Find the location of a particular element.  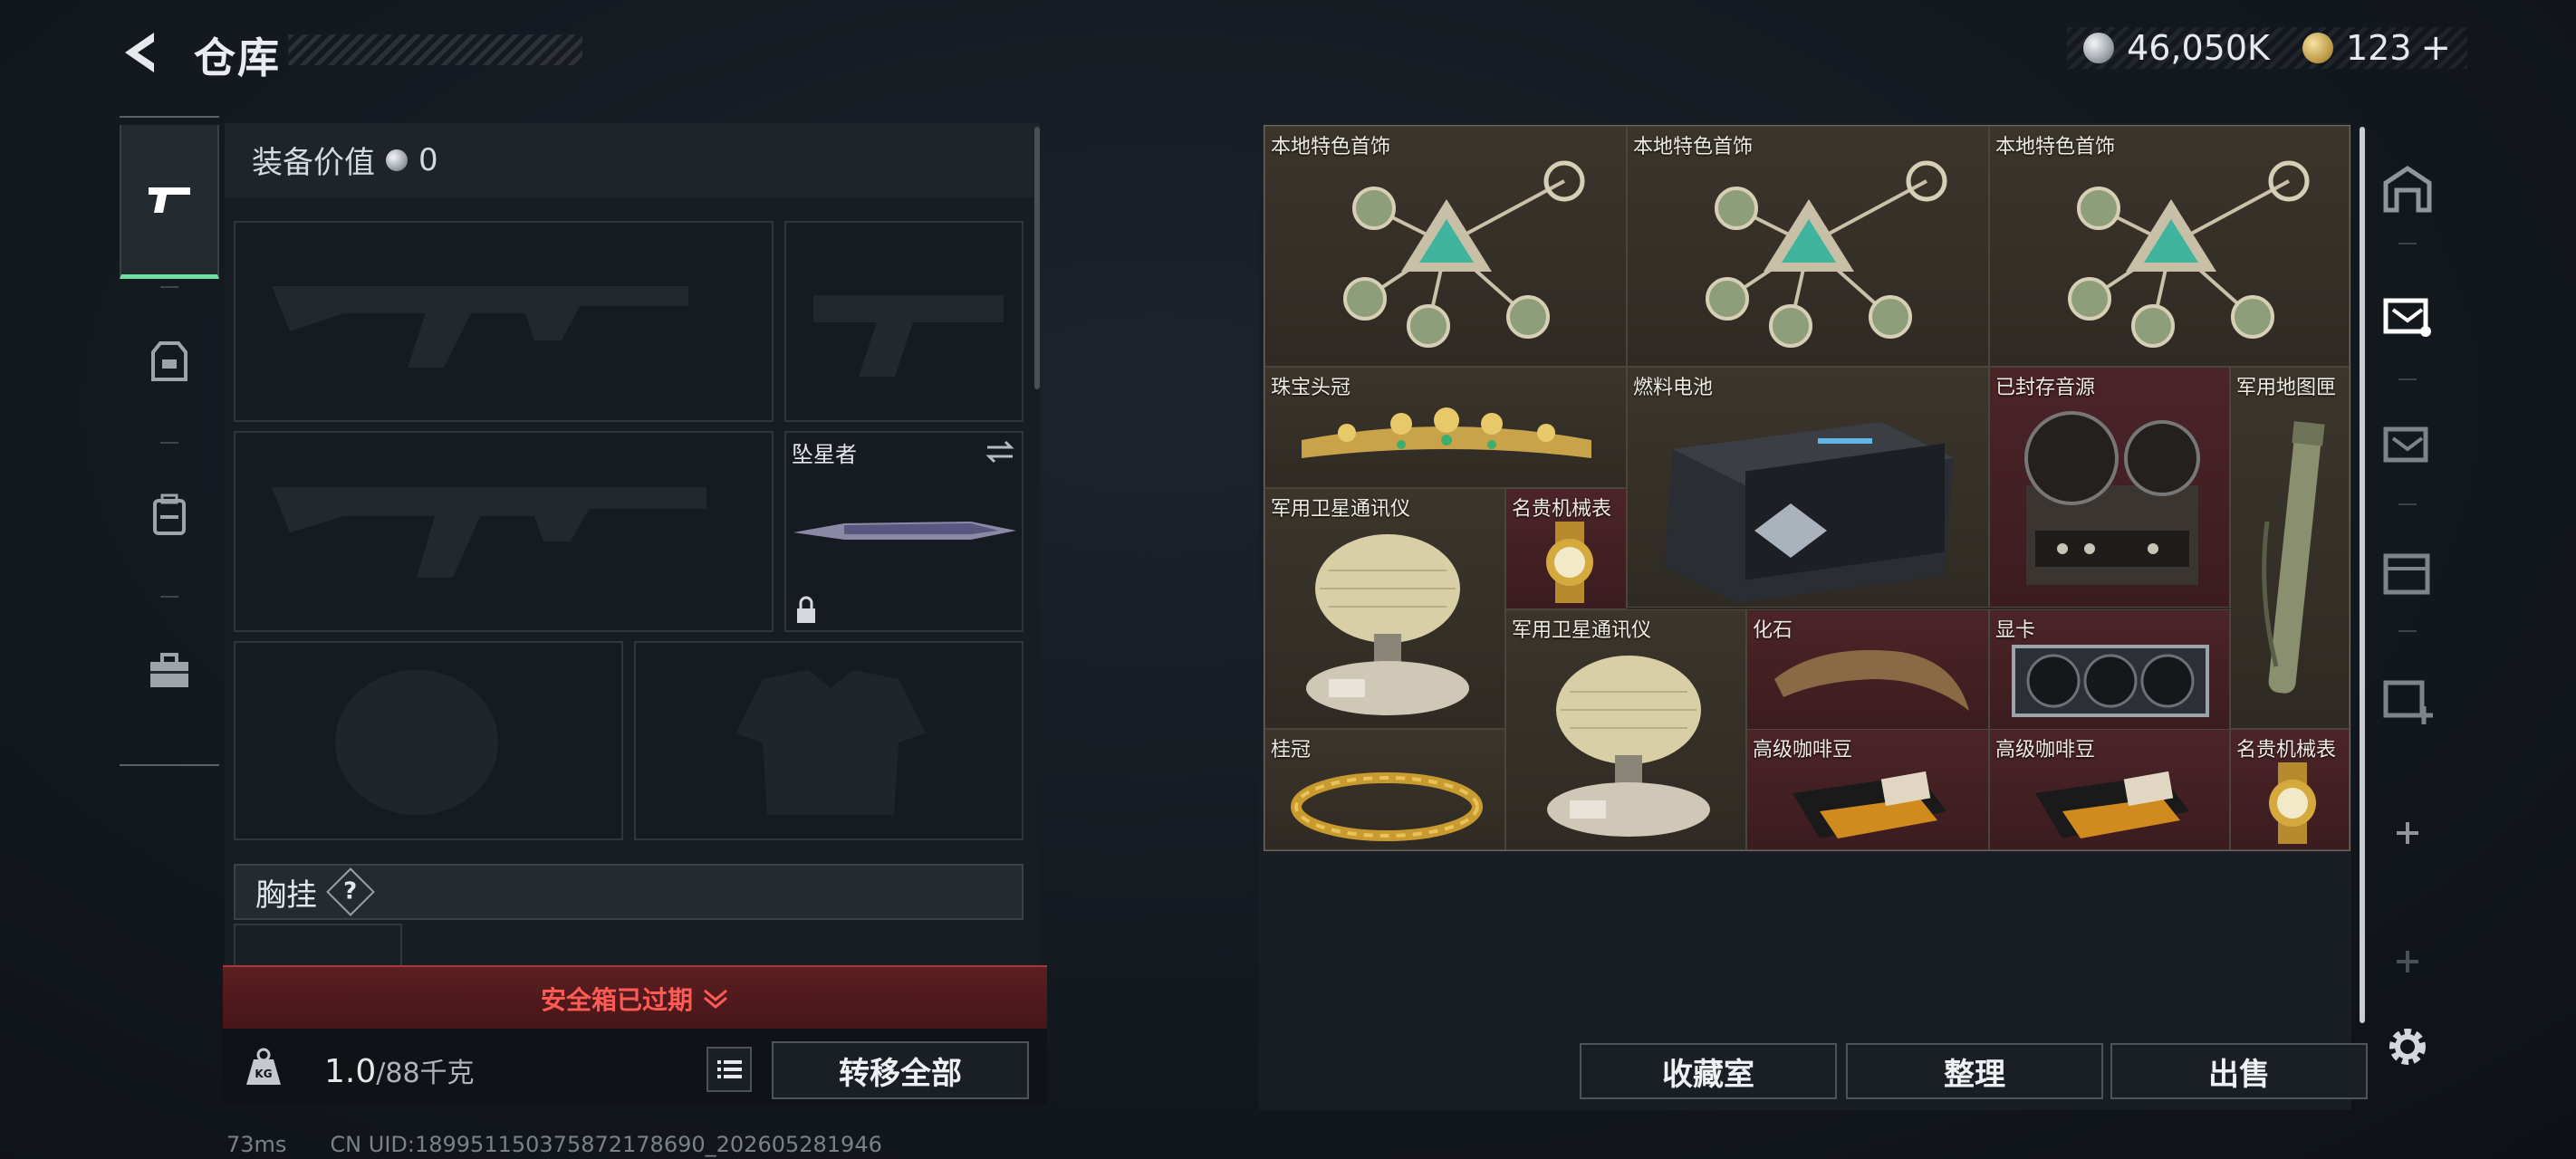

body-armor-slot is located at coordinates (829, 740).